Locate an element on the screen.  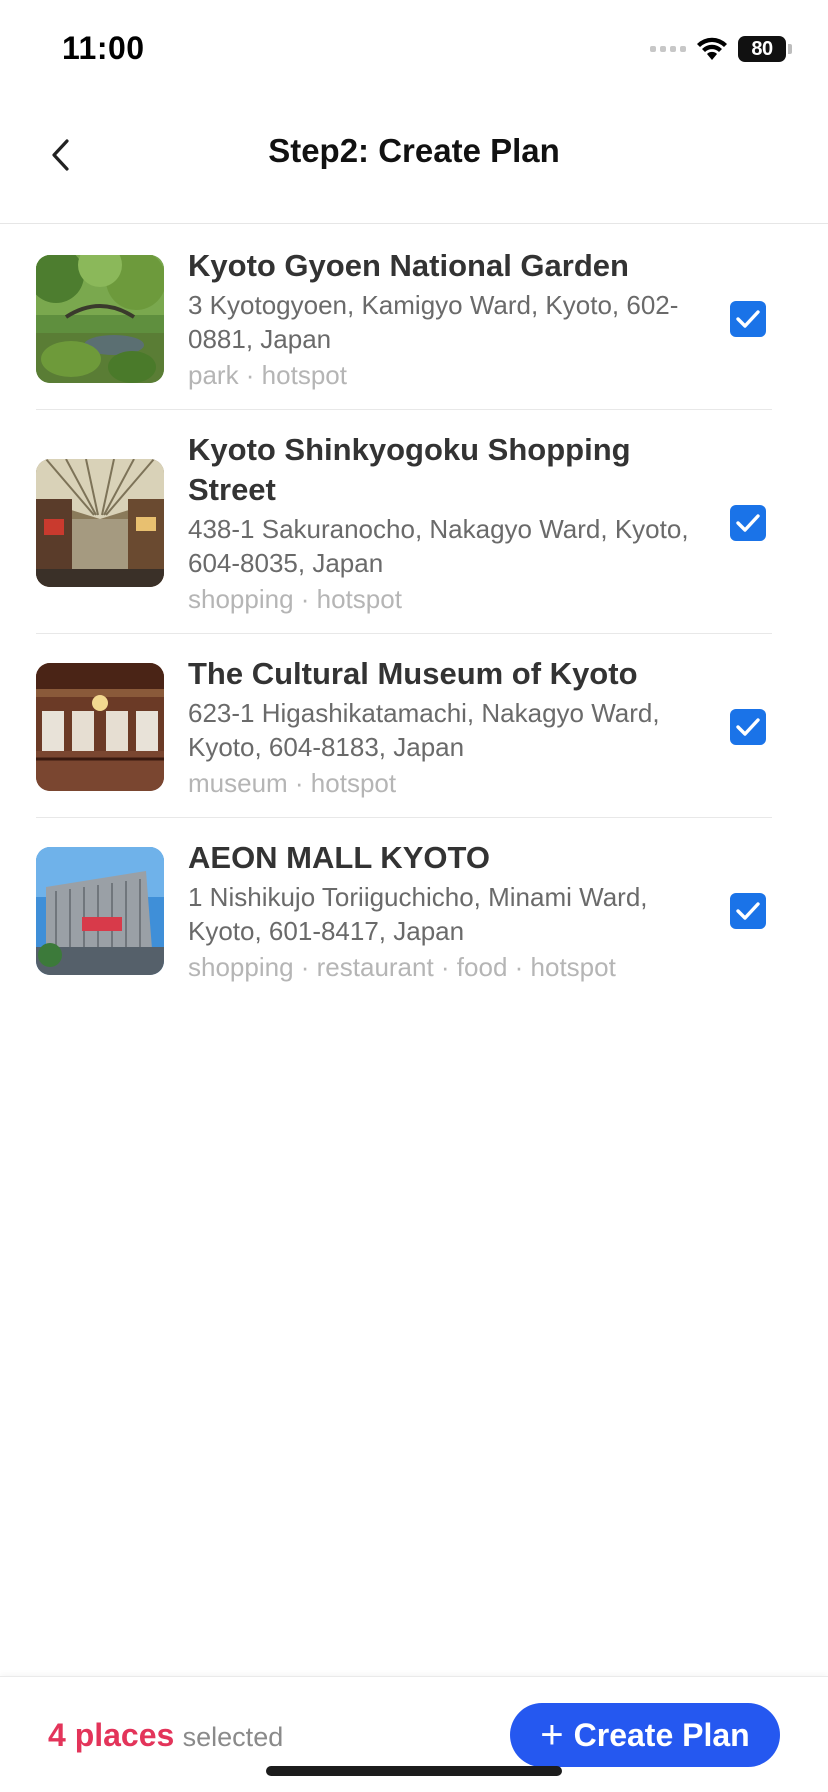
battery-icon: 80 is located at coordinates (765, 49).